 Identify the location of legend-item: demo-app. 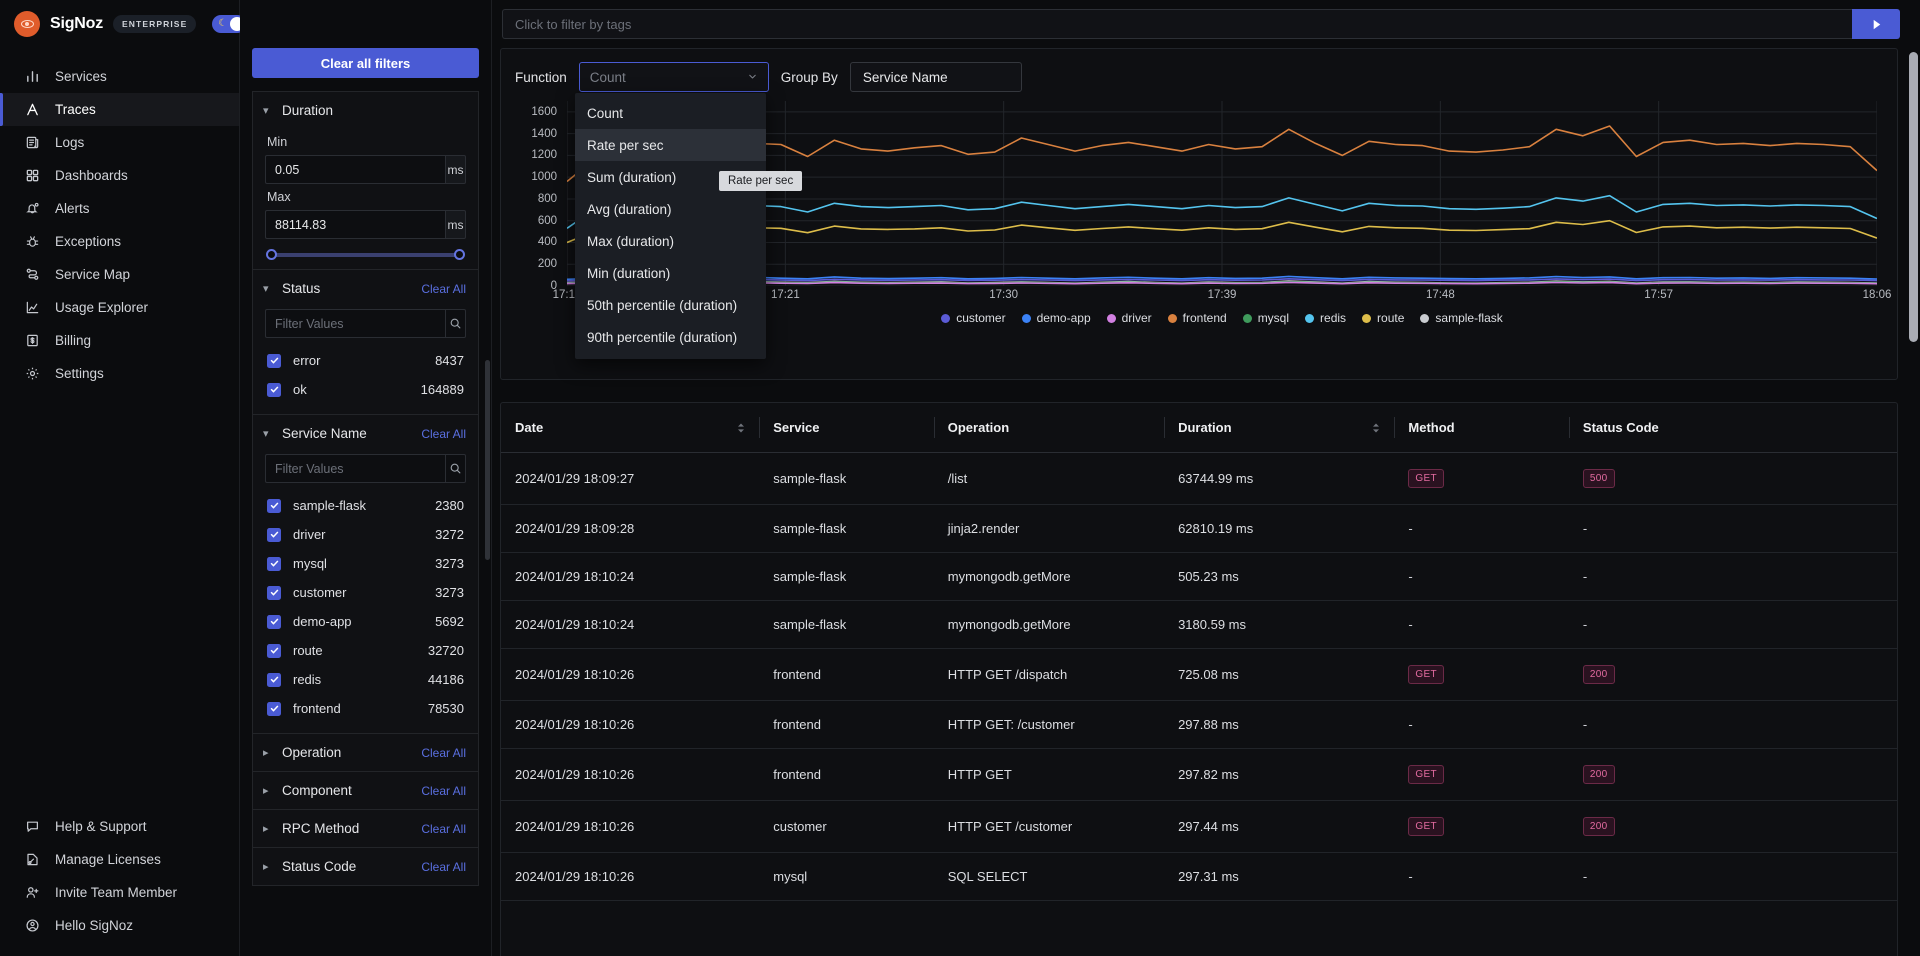
(1056, 318).